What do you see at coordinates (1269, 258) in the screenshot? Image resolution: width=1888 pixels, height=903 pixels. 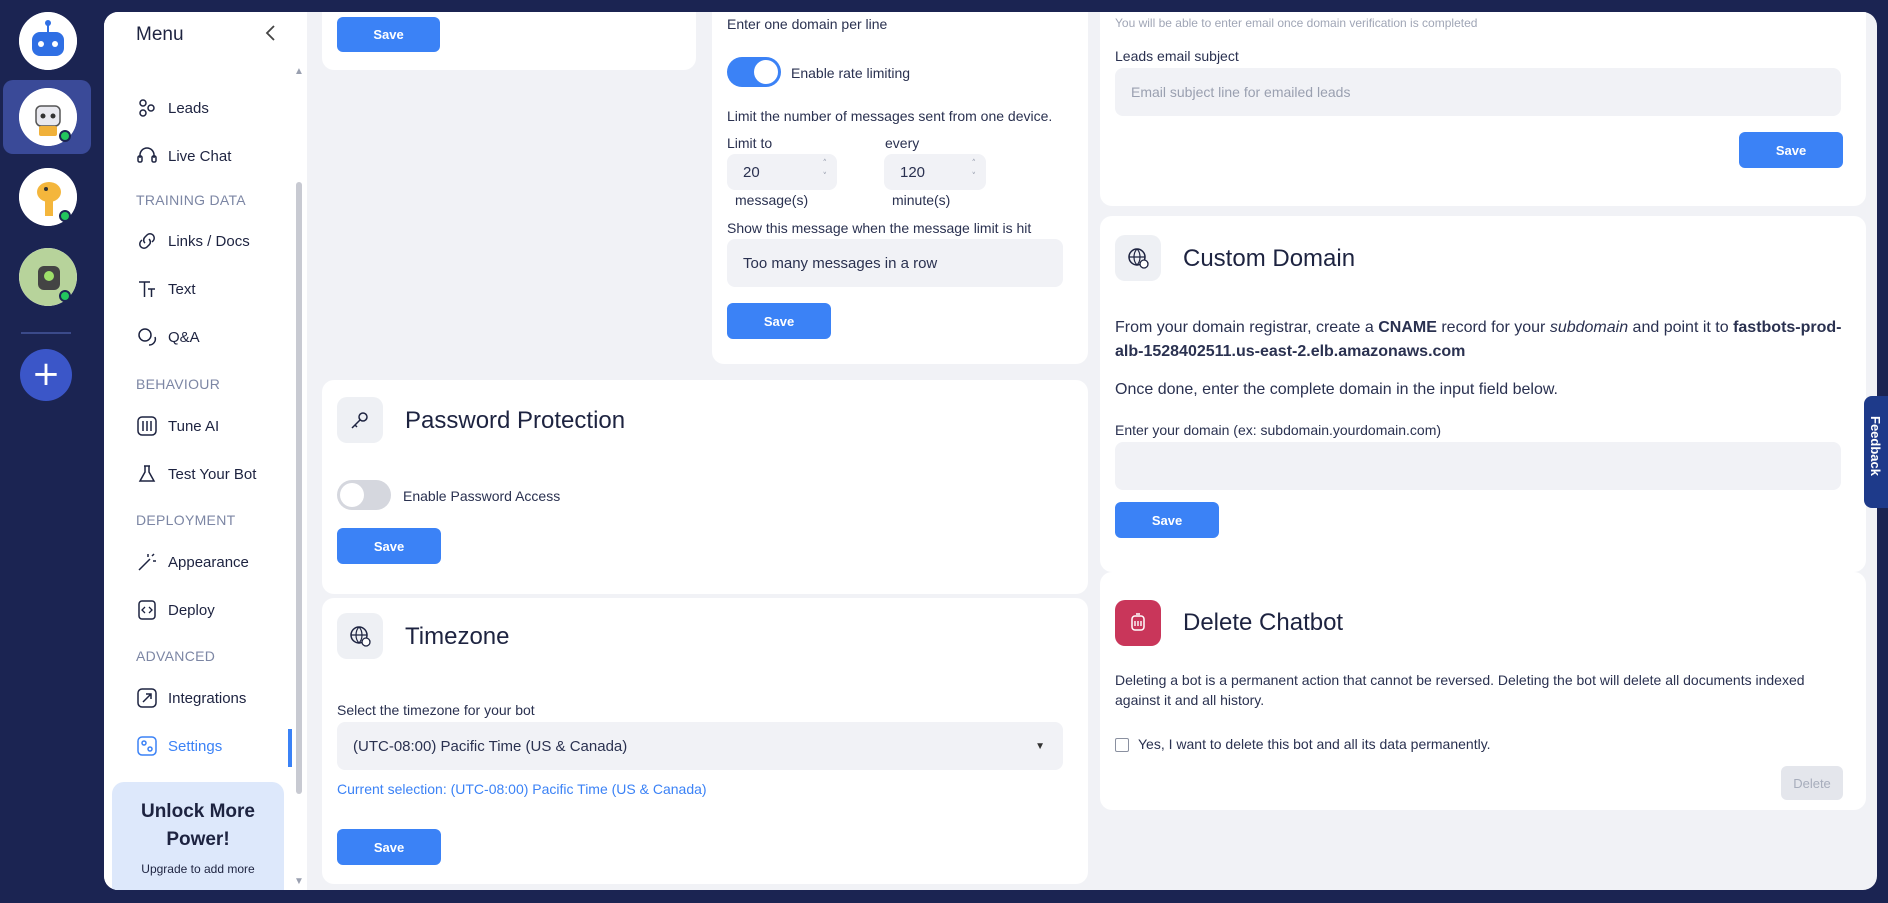 I see `custom-domain-title: Custom Domain` at bounding box center [1269, 258].